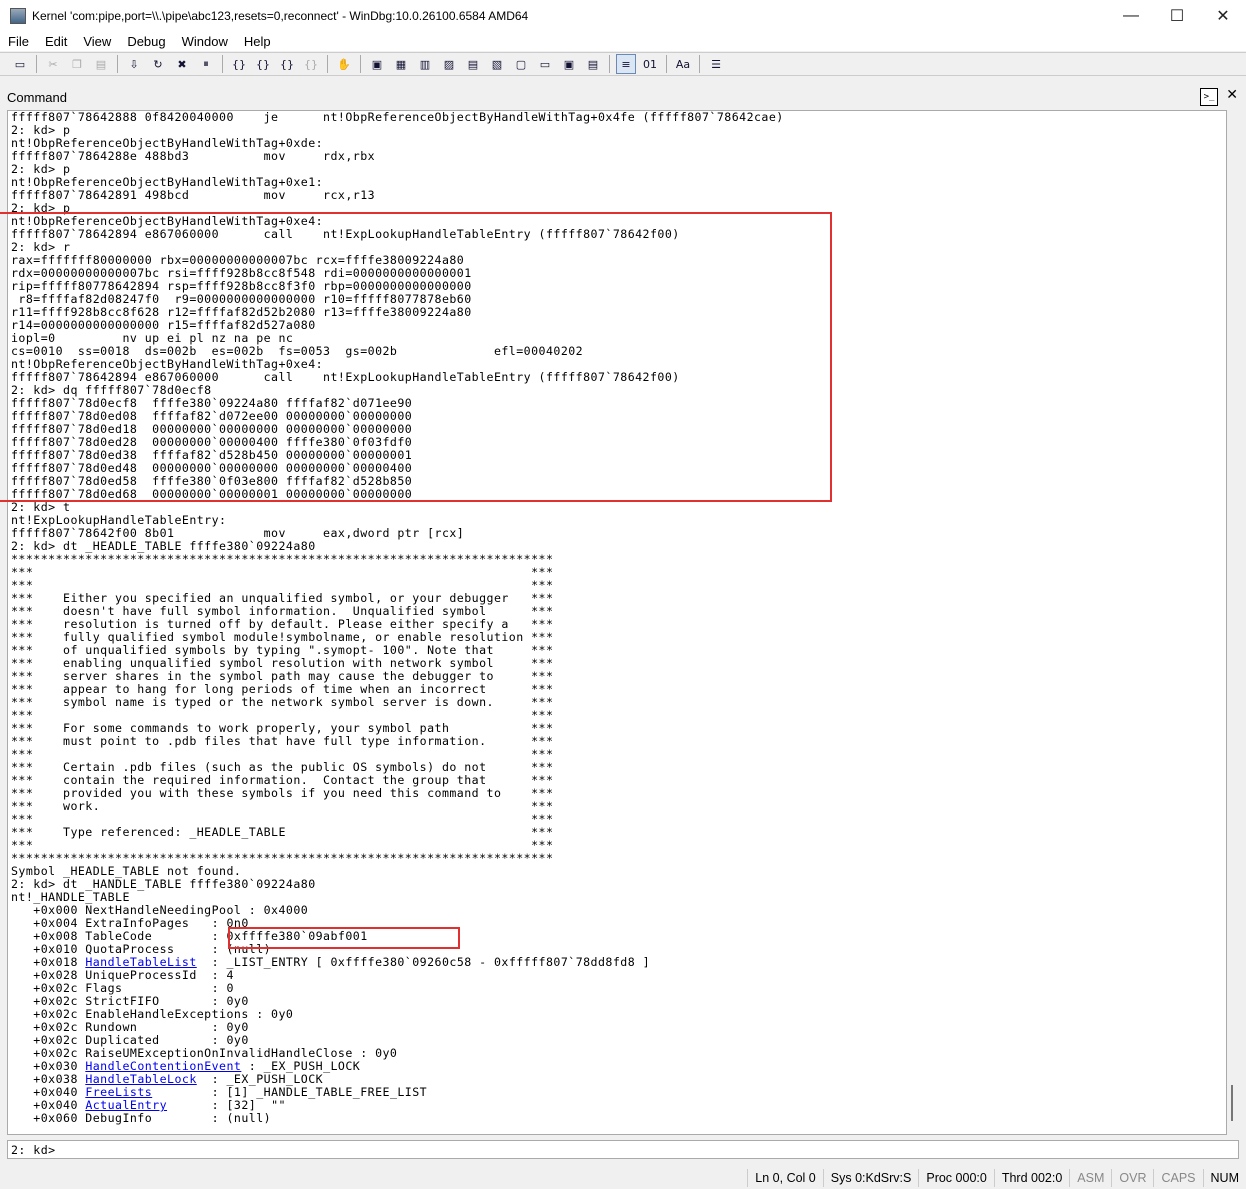 The height and width of the screenshot is (1189, 1246). Describe the element at coordinates (1233, 622) in the screenshot. I see `output-scrollbar` at that location.